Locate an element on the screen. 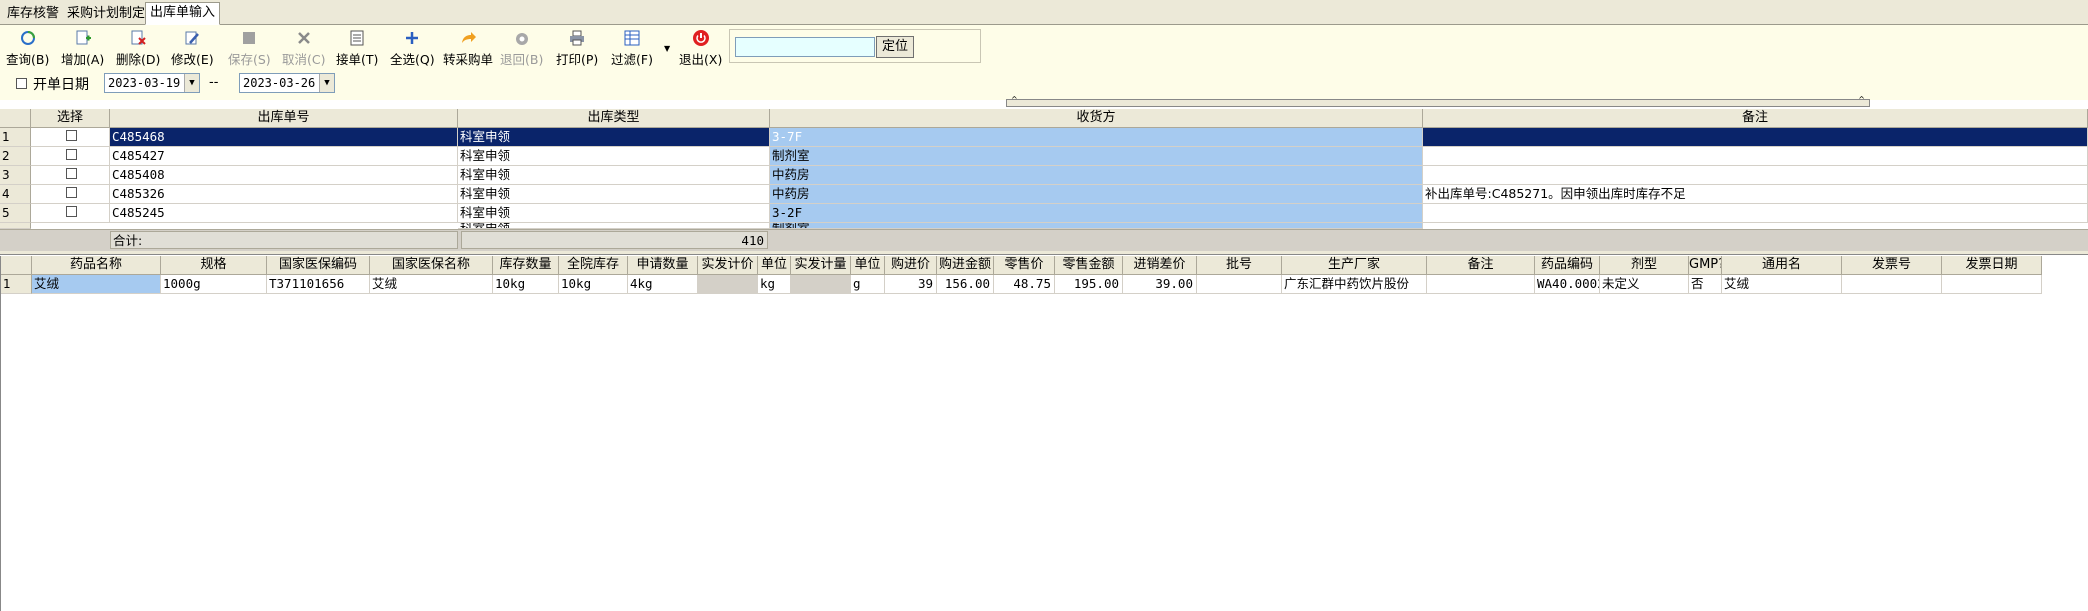 This screenshot has height=611, width=2088. batch-no-cell is located at coordinates (1239, 284).